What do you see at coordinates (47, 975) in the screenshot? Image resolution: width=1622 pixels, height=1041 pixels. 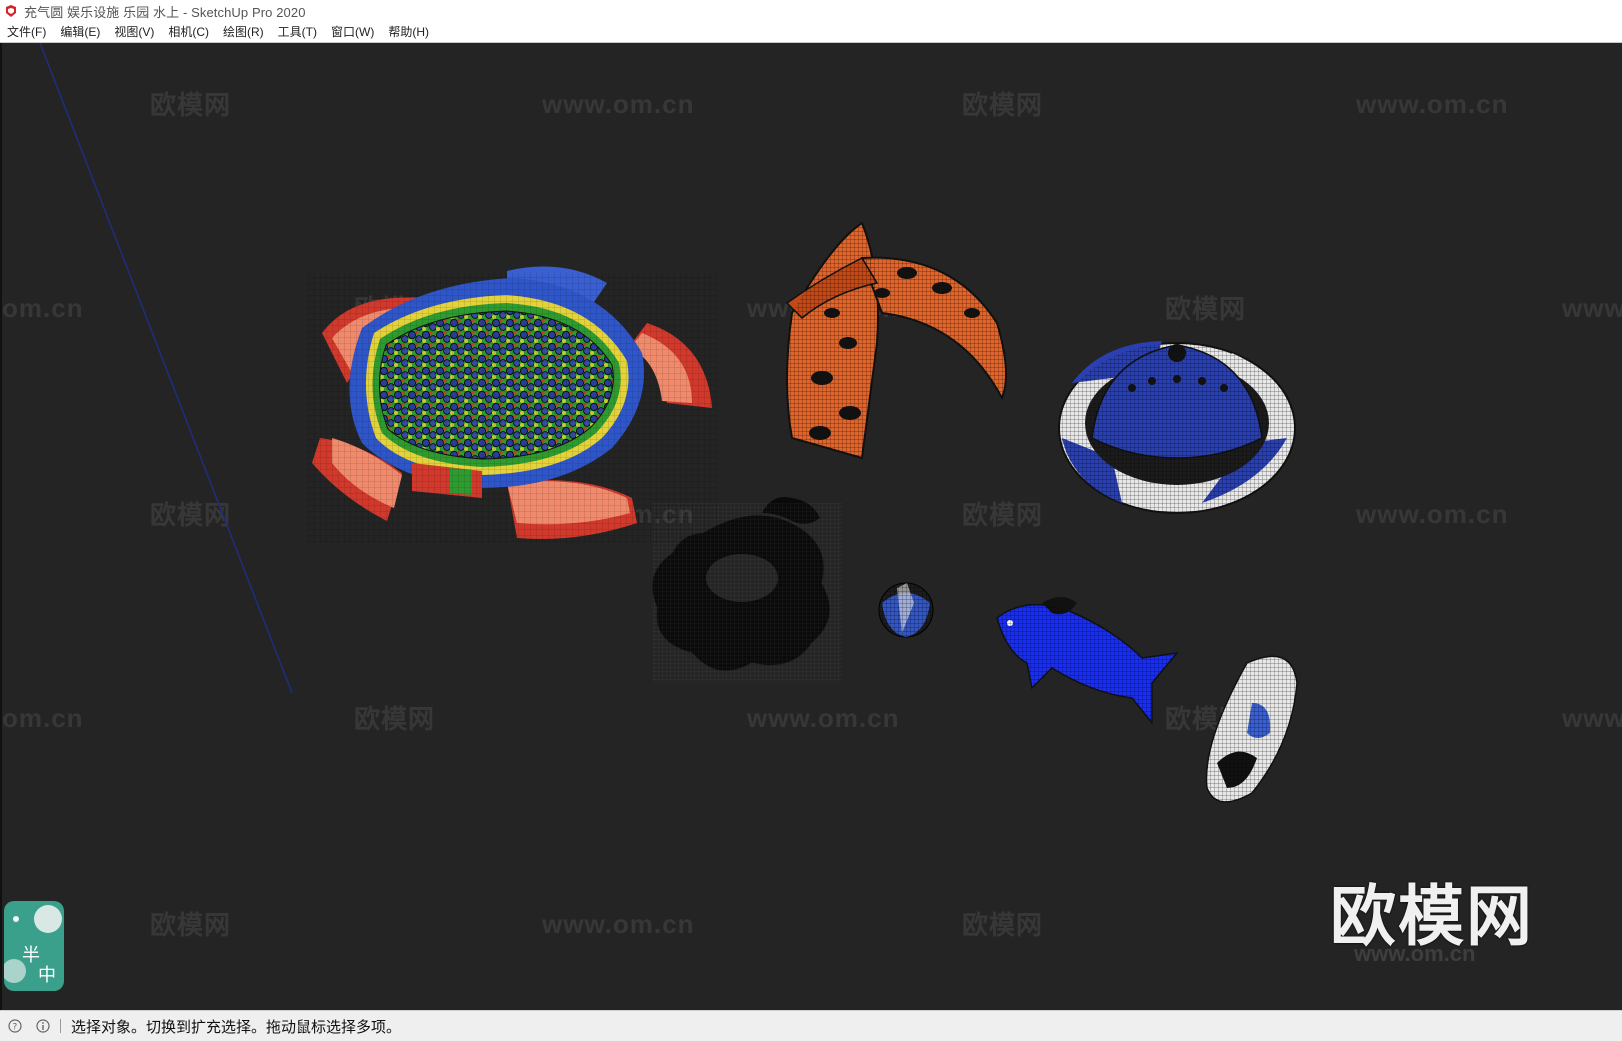 I see `ime-label-bottom: 中` at bounding box center [47, 975].